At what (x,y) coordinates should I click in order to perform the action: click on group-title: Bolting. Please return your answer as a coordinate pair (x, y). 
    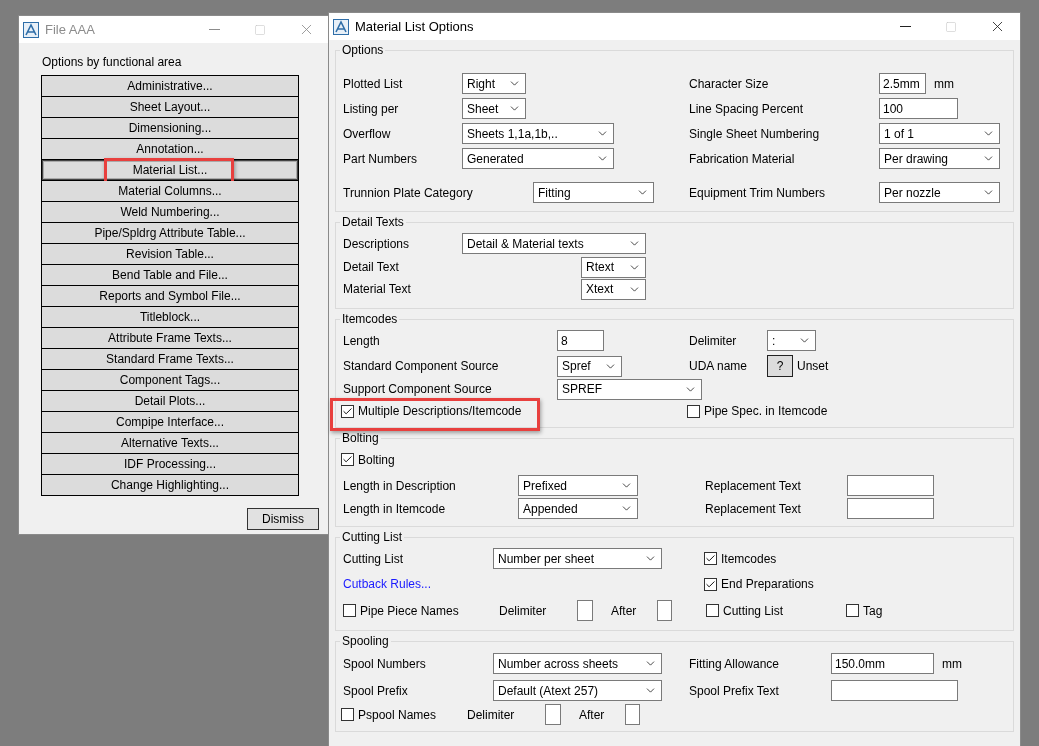
    Looking at the image, I should click on (360, 438).